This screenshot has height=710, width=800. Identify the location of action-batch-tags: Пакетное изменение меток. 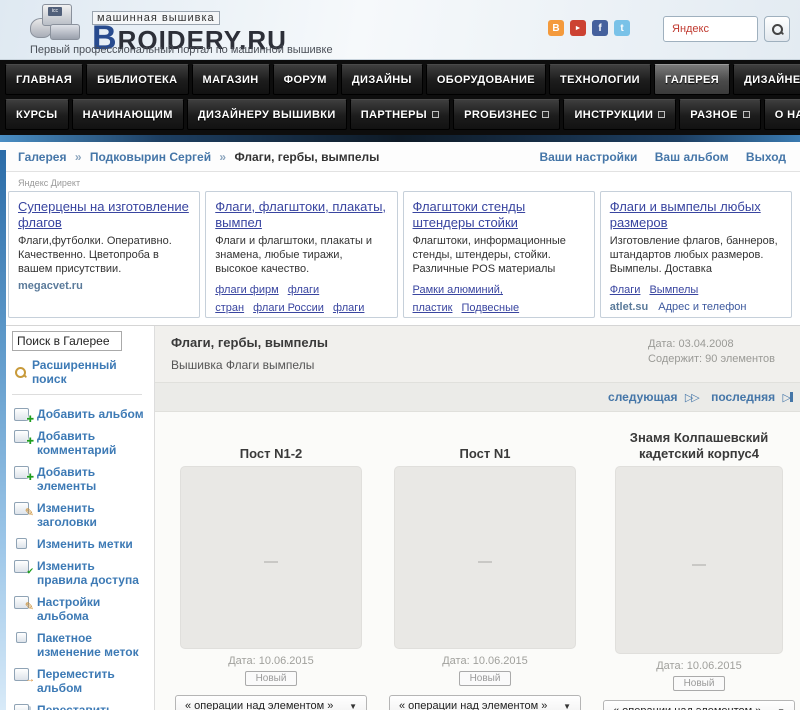
(83, 645).